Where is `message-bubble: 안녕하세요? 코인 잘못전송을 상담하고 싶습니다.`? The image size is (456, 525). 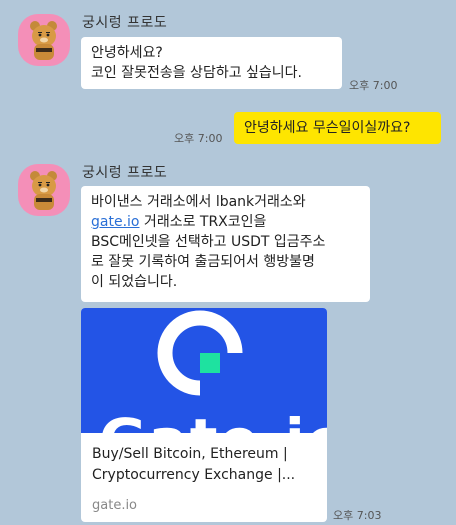
message-bubble: 안녕하세요? 코인 잘못전송을 상담하고 싶습니다. is located at coordinates (211, 63).